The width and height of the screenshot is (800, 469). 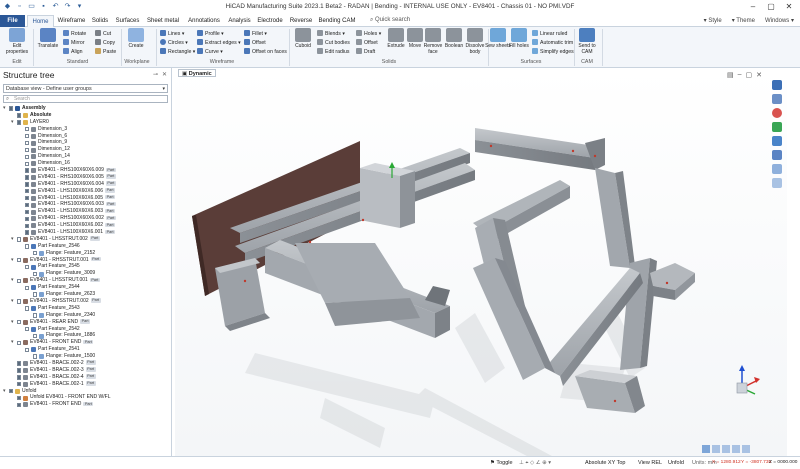 I want to click on tree-row: EV8401 - RHS100X60X6.002 Part, so click(x=86, y=218).